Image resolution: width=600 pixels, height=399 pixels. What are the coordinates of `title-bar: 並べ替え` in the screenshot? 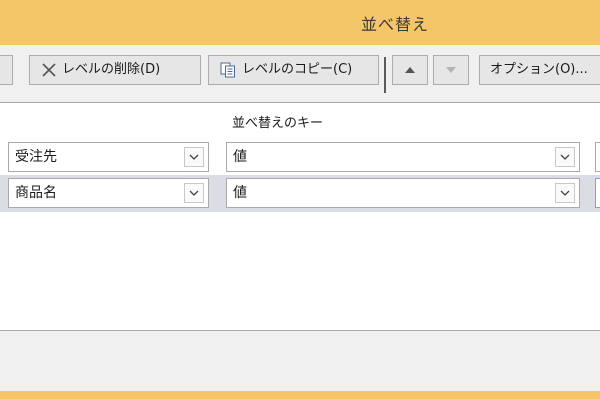 It's located at (300, 22).